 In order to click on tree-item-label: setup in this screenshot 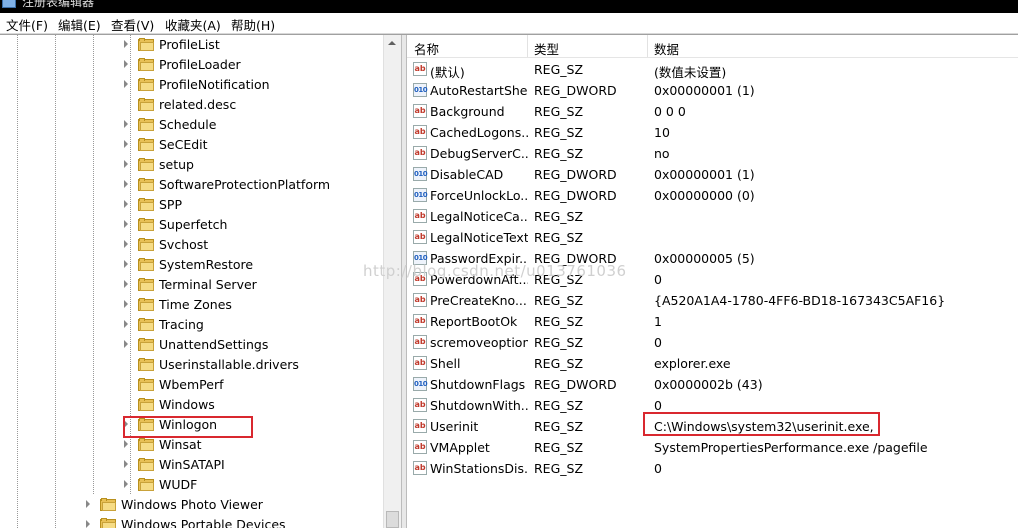, I will do `click(176, 164)`.